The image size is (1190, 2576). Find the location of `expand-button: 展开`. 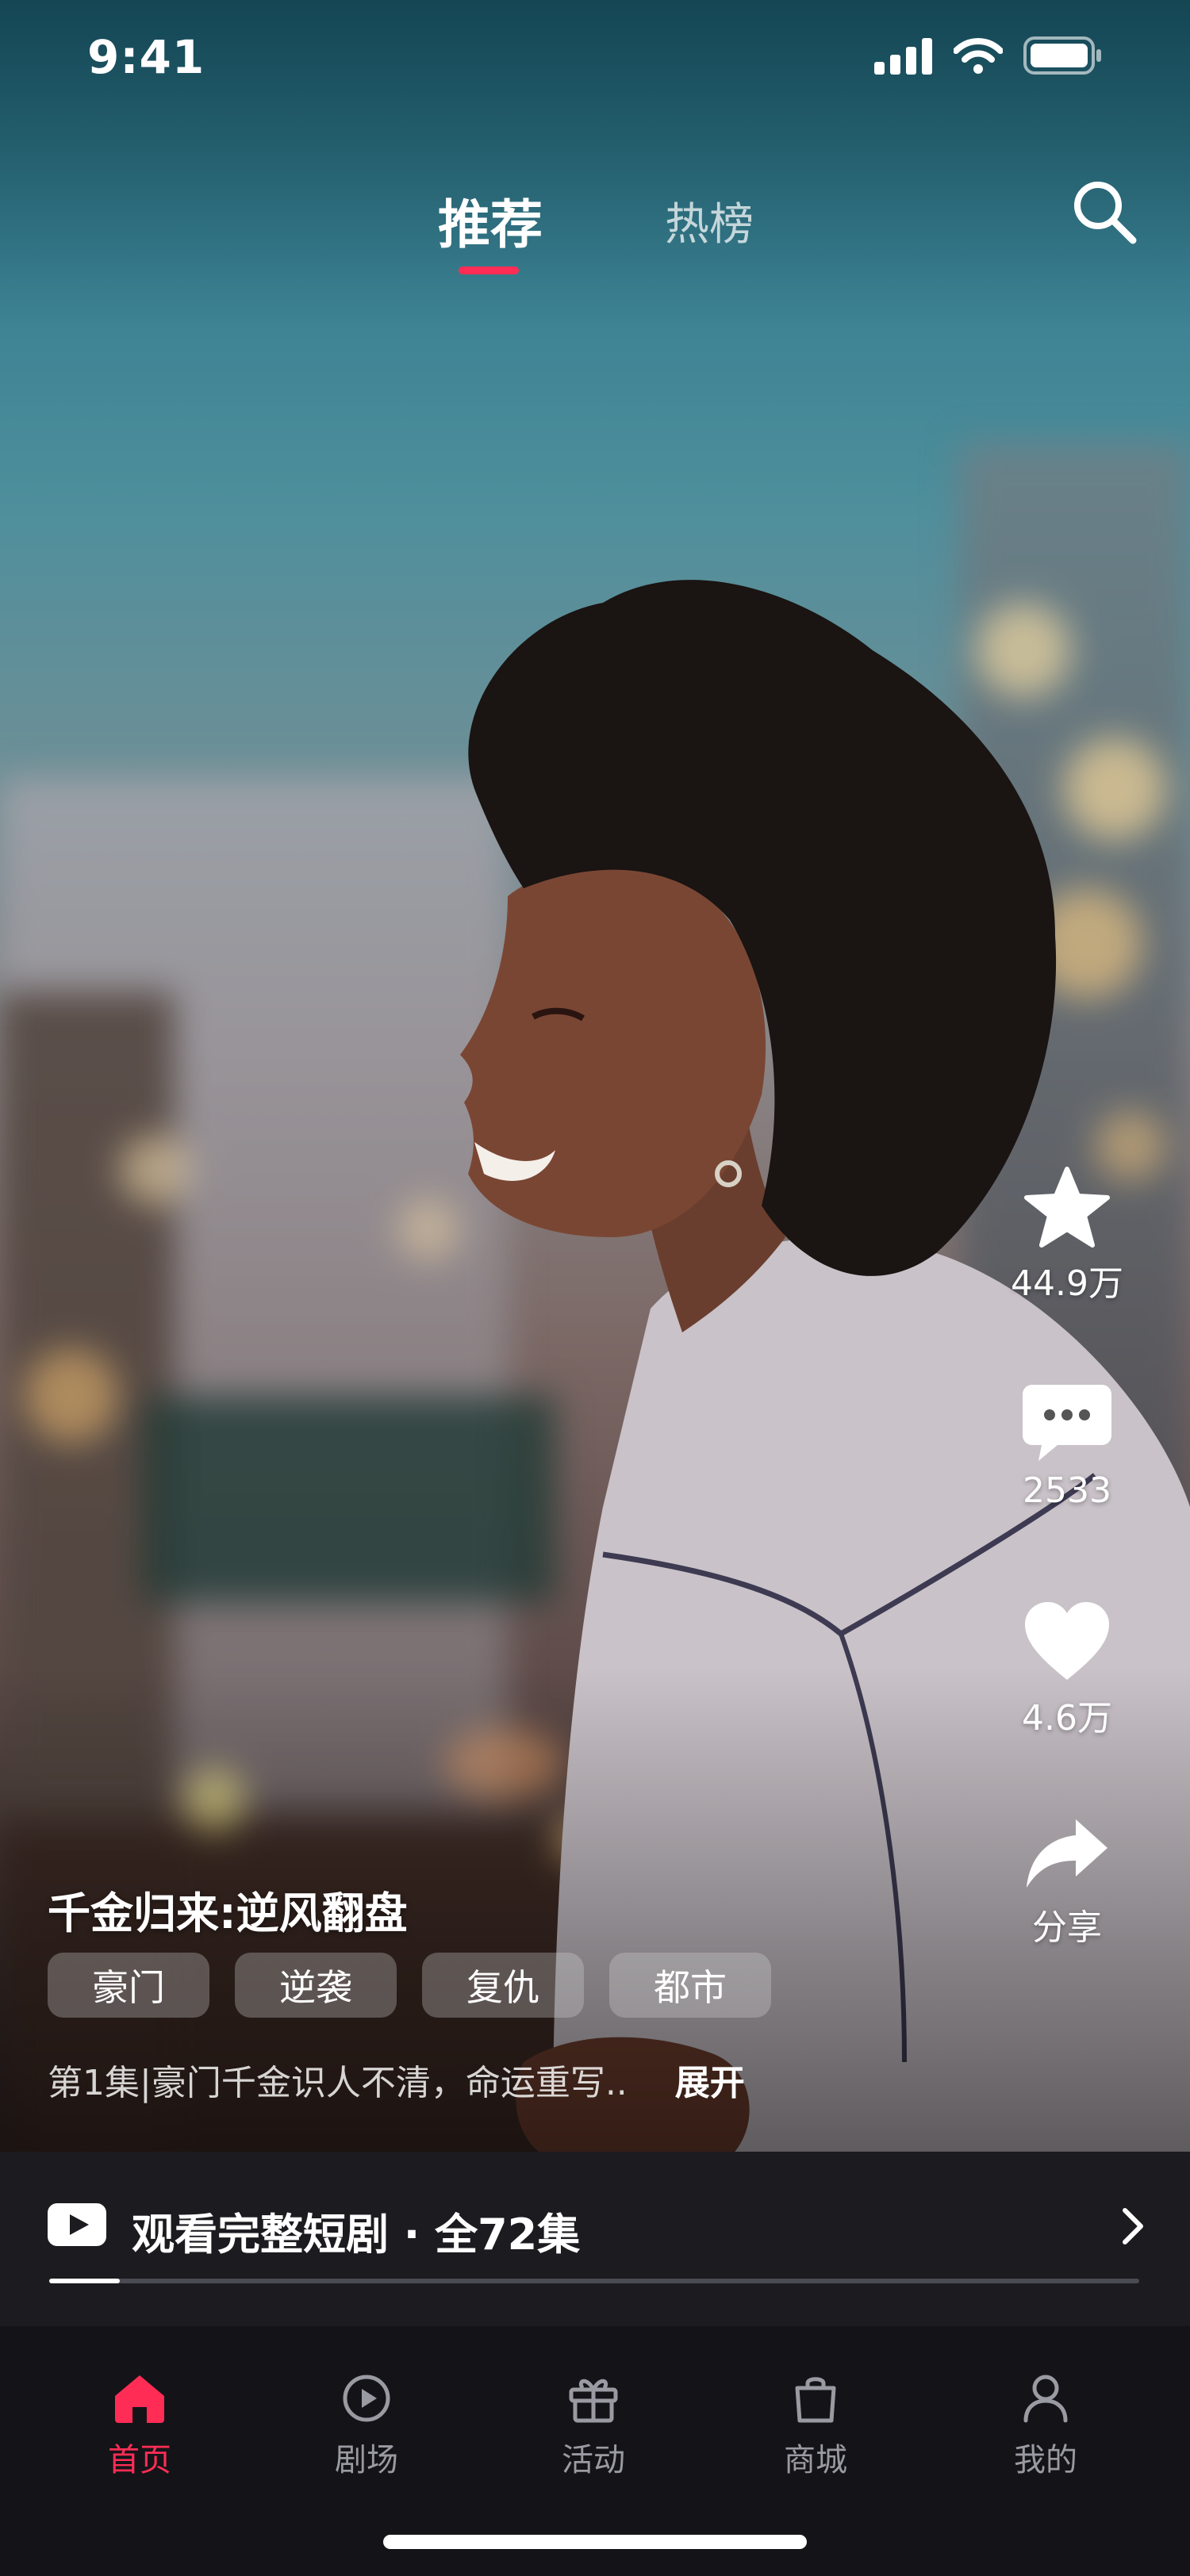

expand-button: 展开 is located at coordinates (710, 2083).